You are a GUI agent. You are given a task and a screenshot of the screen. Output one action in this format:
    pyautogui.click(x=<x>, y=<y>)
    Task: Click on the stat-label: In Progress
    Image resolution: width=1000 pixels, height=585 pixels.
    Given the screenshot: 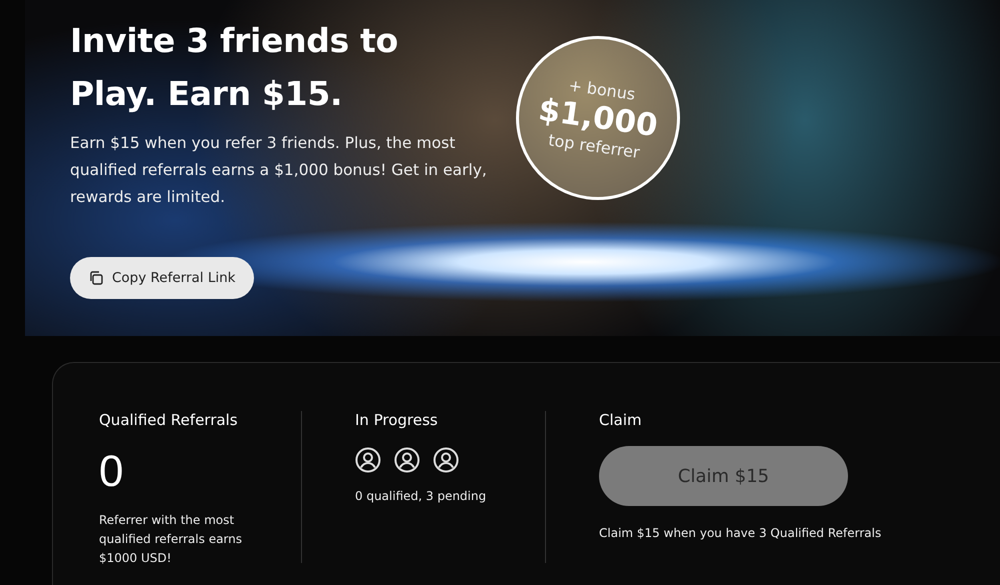 What is the action you would take?
    pyautogui.click(x=396, y=420)
    